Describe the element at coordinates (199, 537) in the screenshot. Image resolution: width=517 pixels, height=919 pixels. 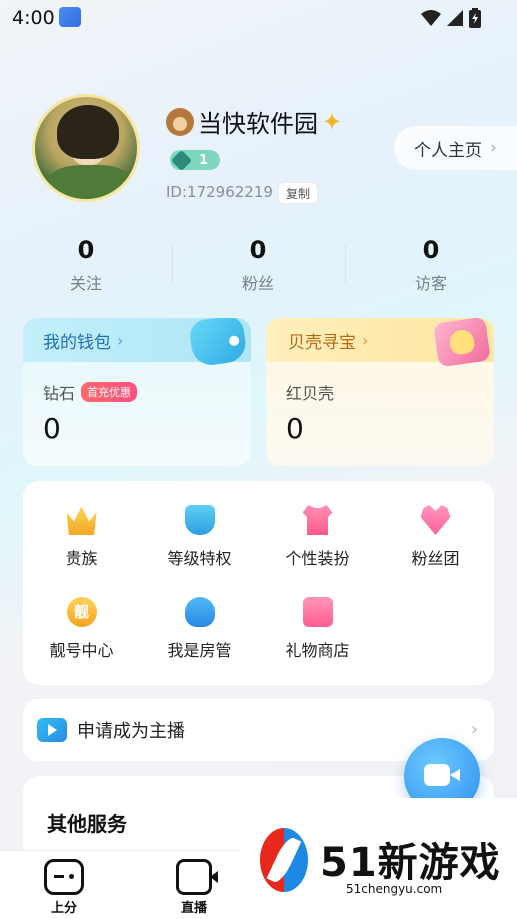
I see `feature-level-privilege: 等级特权` at that location.